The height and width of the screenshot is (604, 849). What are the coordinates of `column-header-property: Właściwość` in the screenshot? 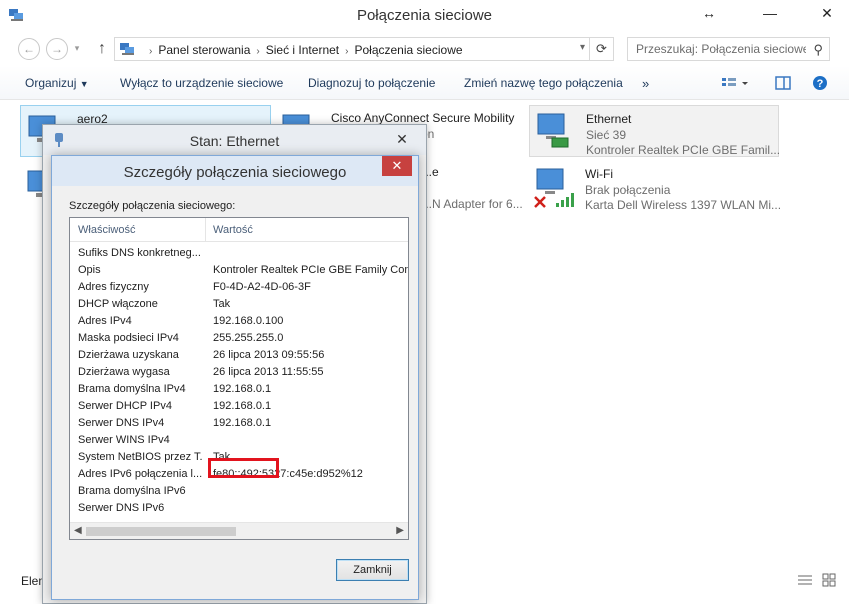 It's located at (106, 230).